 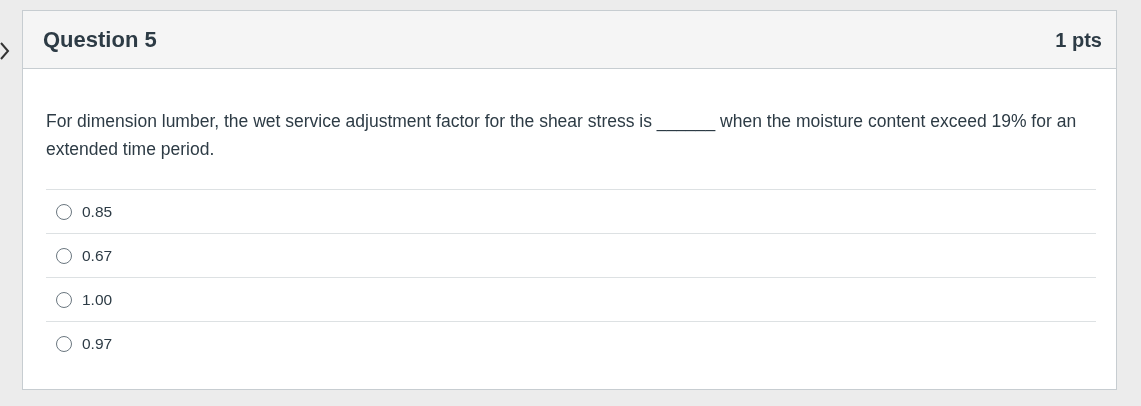 What do you see at coordinates (97, 343) in the screenshot?
I see `answer-label: 0.97` at bounding box center [97, 343].